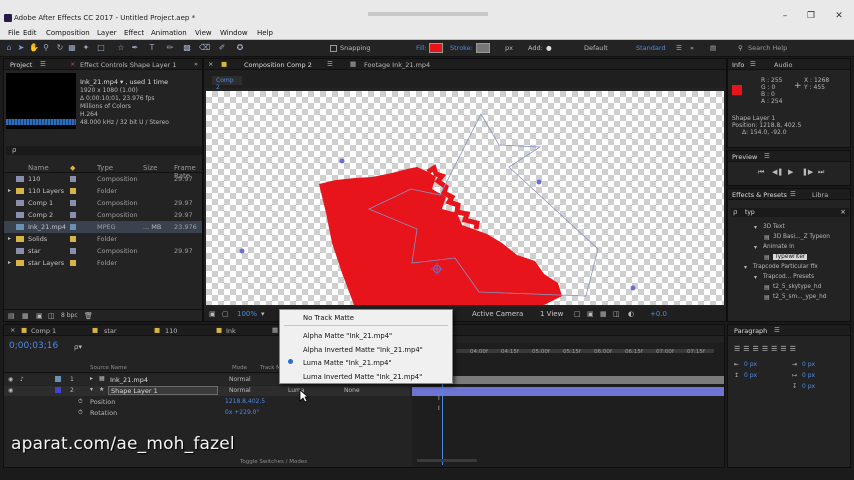 The image size is (854, 480). Describe the element at coordinates (789, 238) in the screenshot. I see `effects-tree-item: ▤ 3D Basi..._Z Typeon` at that location.